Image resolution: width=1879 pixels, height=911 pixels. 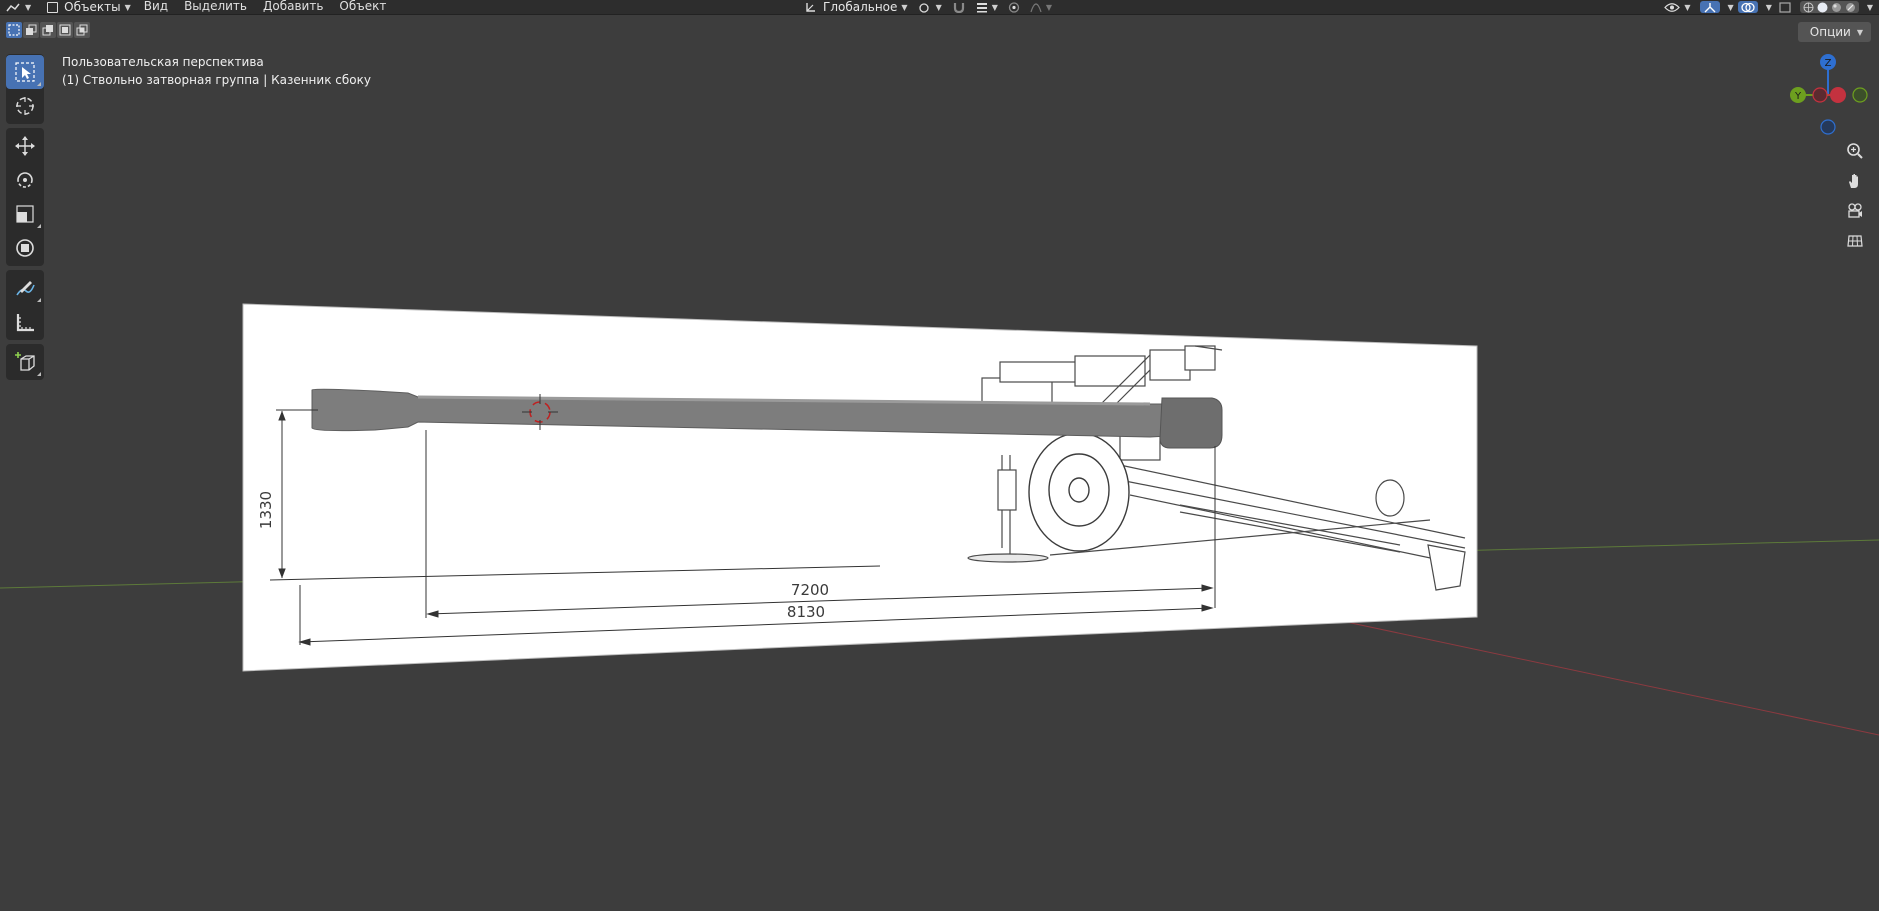 I want to click on rotate-tool, so click(x=25, y=180).